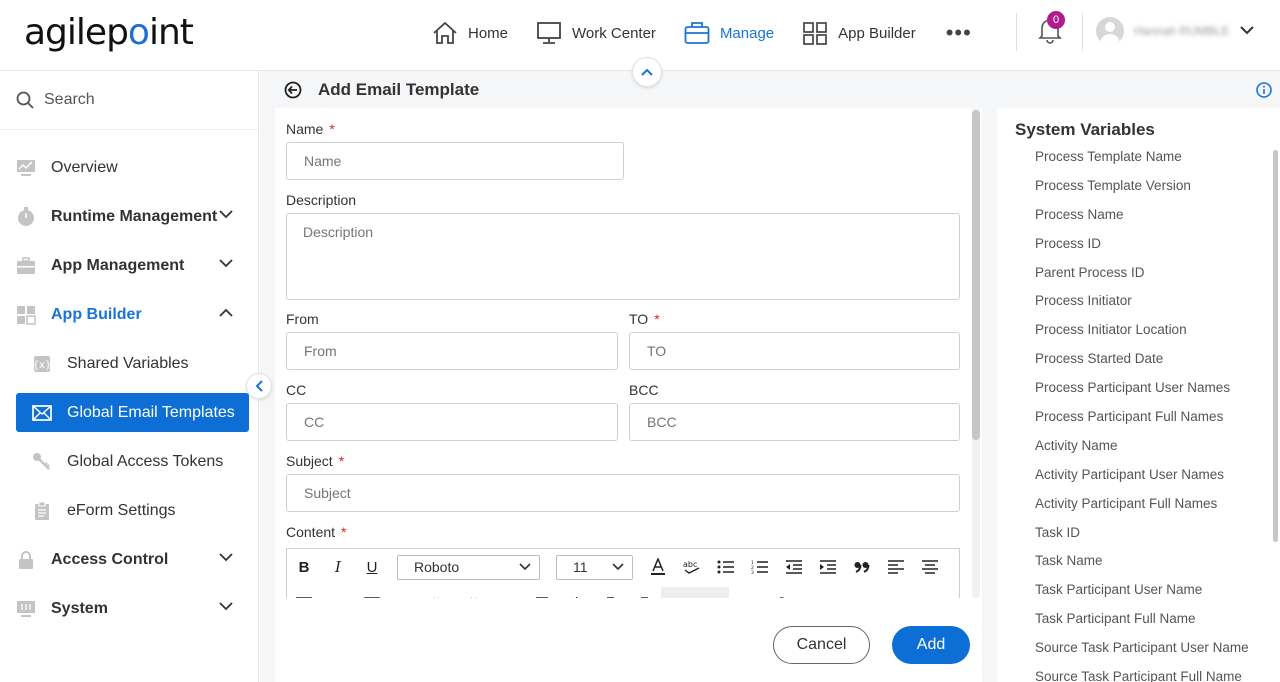 Image resolution: width=1280 pixels, height=682 pixels. Describe the element at coordinates (508, 592) in the screenshot. I see `clear-format-button` at that location.